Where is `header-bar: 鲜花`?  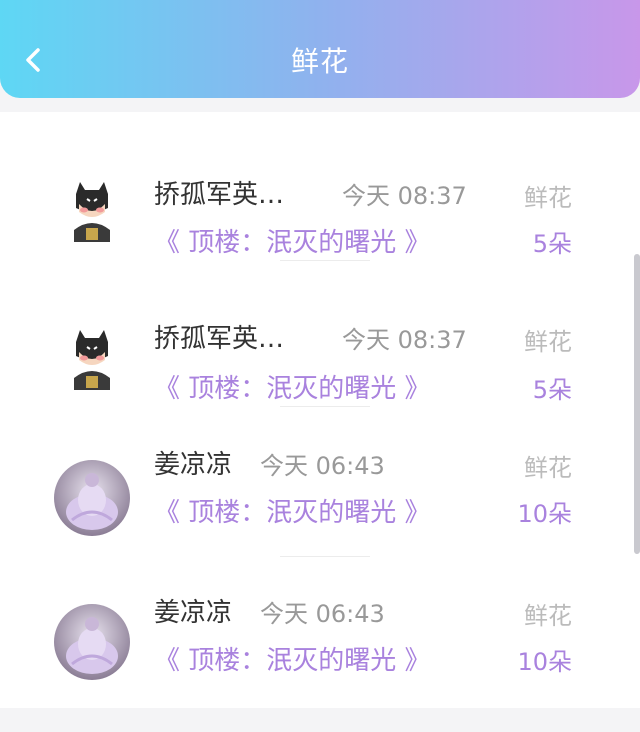 header-bar: 鲜花 is located at coordinates (320, 49).